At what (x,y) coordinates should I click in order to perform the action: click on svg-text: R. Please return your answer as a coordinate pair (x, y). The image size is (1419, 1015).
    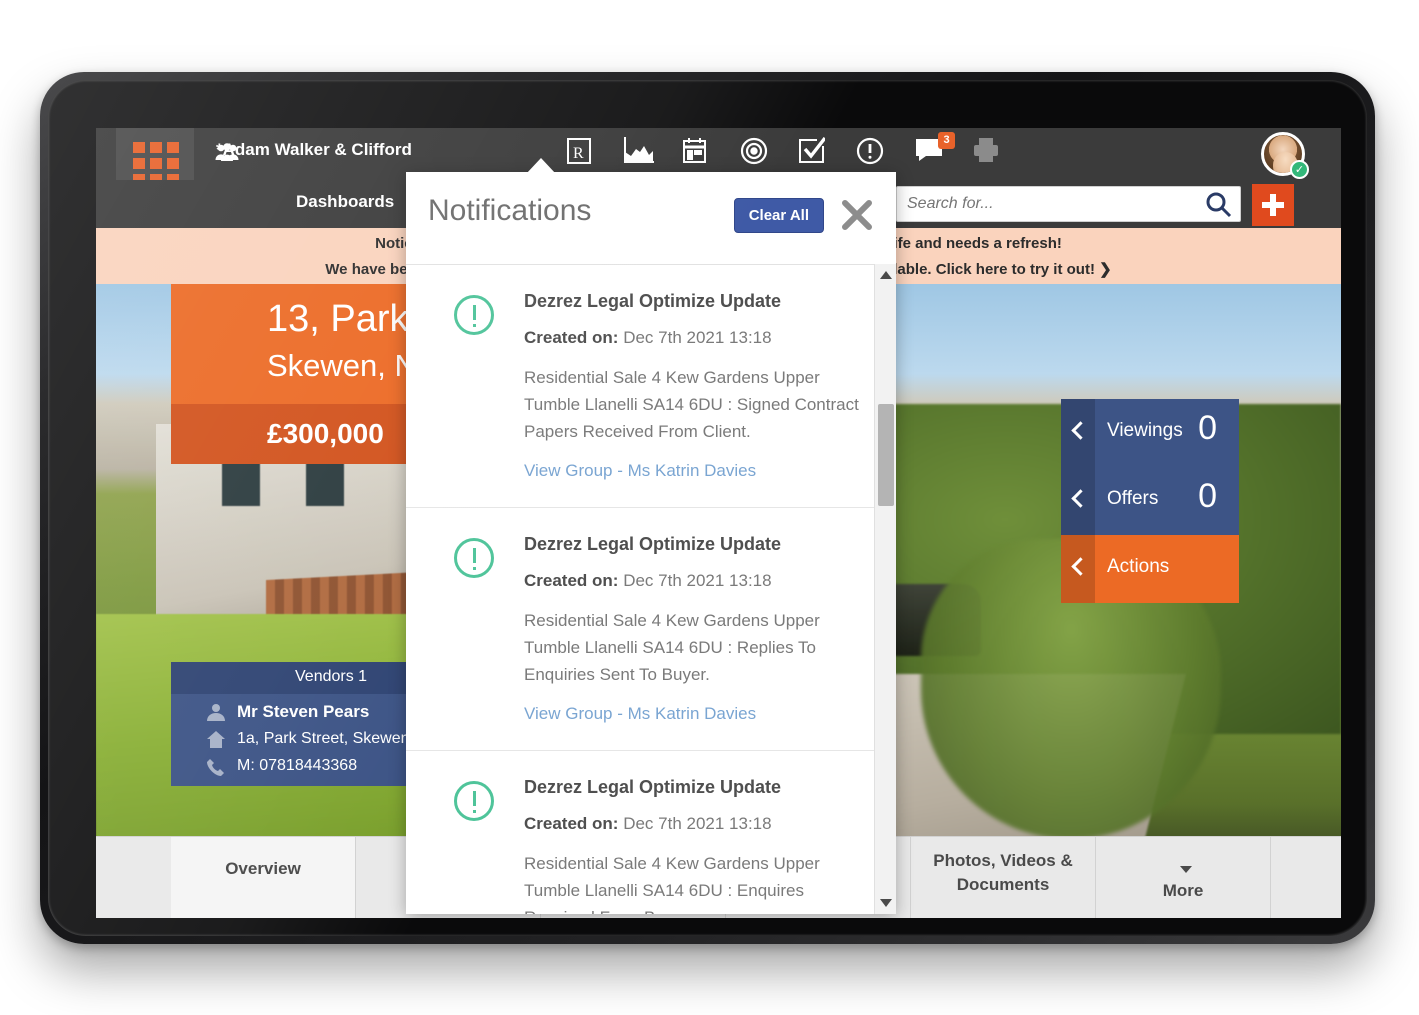
    Looking at the image, I should click on (578, 153).